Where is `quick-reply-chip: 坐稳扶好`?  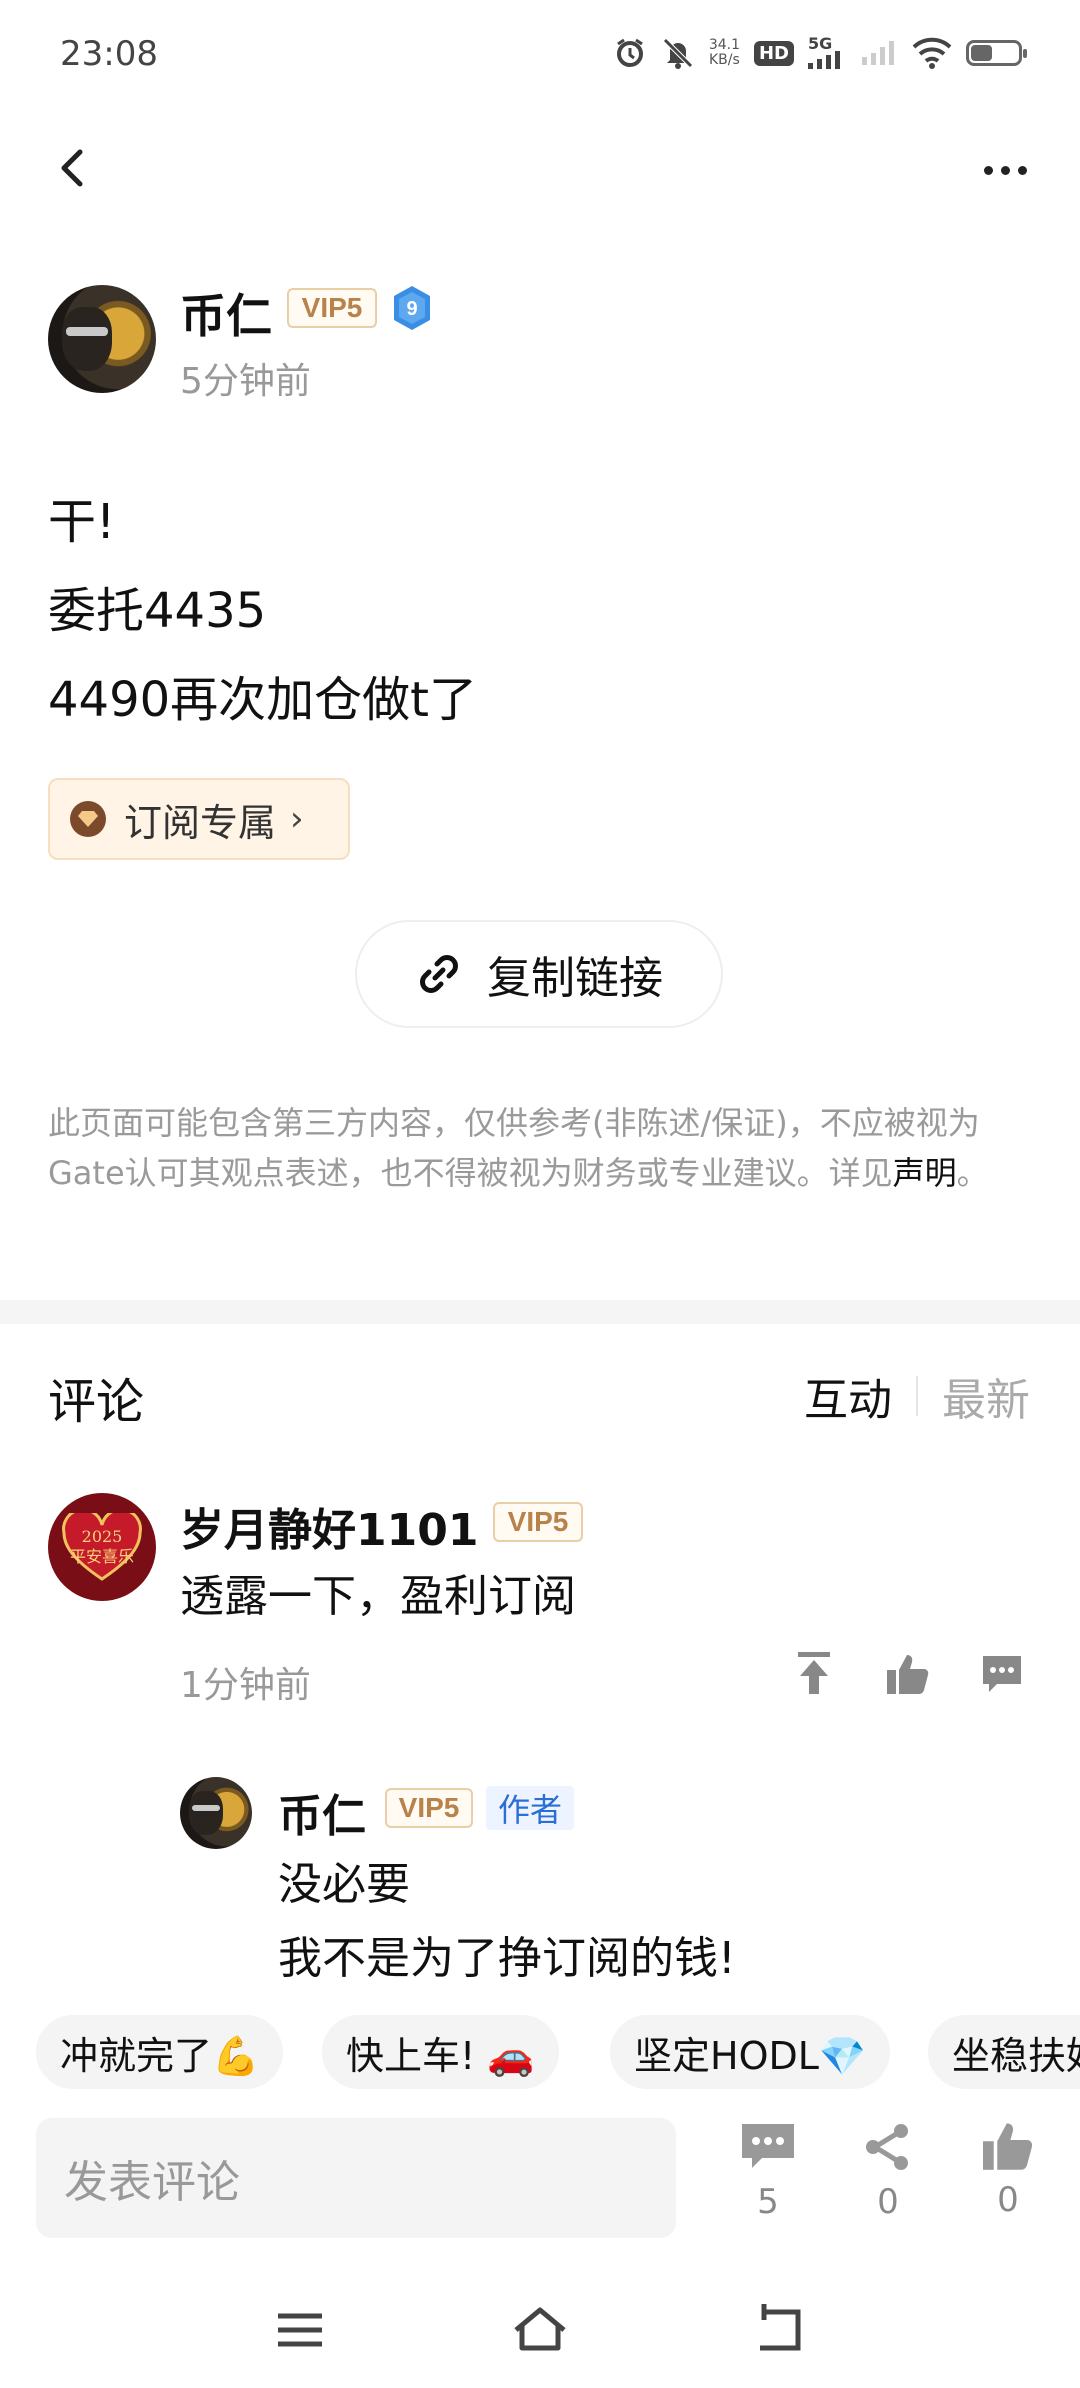 quick-reply-chip: 坐稳扶好 is located at coordinates (1004, 2052).